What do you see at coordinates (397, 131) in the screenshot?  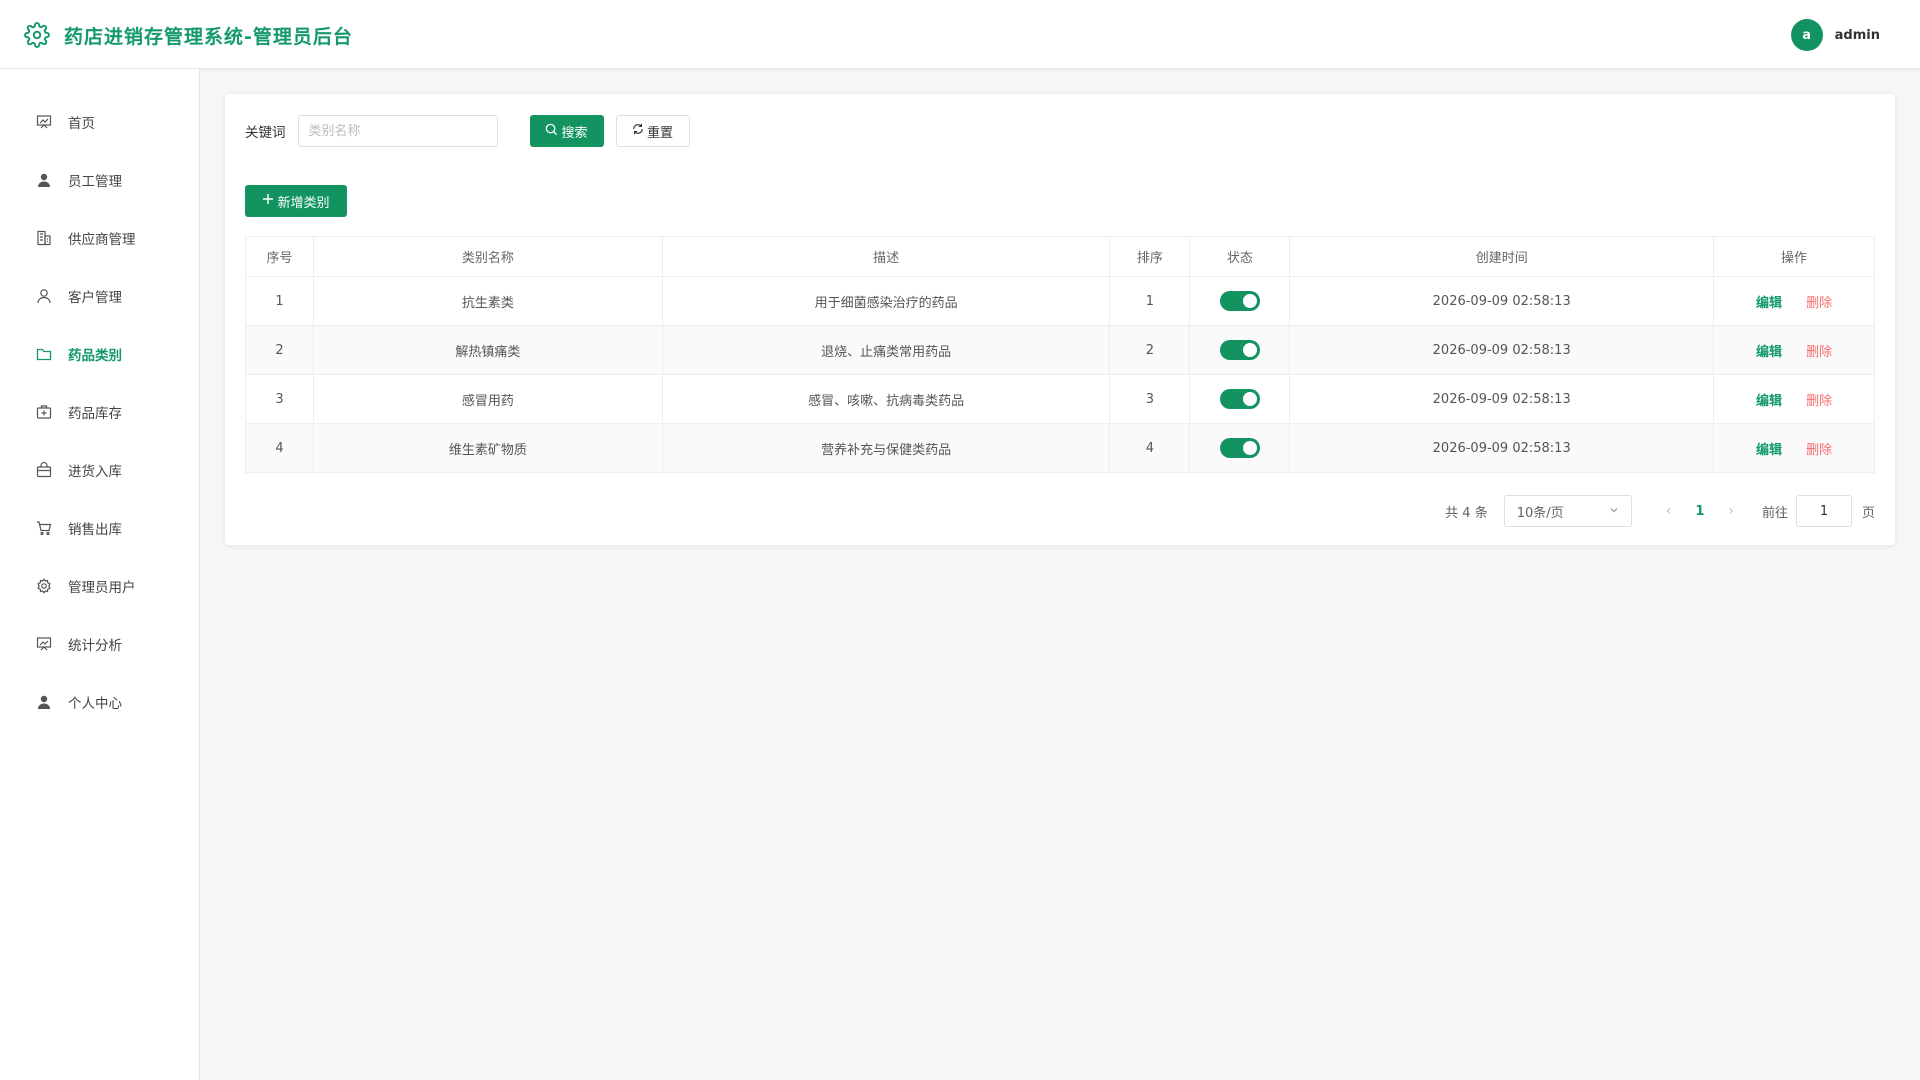 I see `search-input` at bounding box center [397, 131].